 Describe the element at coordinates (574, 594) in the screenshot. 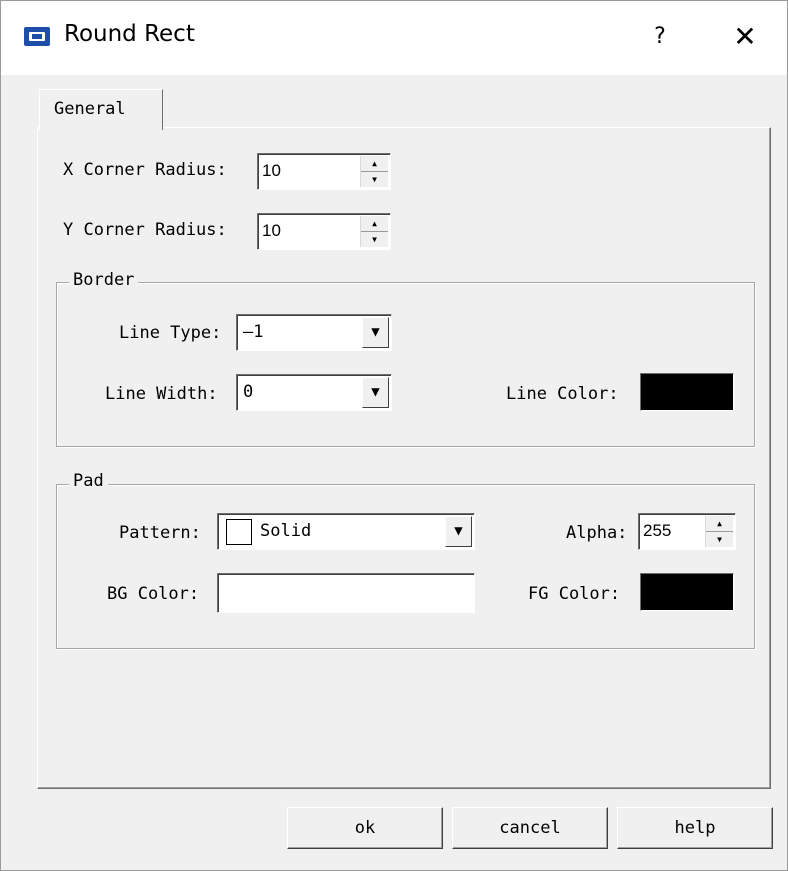

I see `fg-color-label: FG Color:` at that location.